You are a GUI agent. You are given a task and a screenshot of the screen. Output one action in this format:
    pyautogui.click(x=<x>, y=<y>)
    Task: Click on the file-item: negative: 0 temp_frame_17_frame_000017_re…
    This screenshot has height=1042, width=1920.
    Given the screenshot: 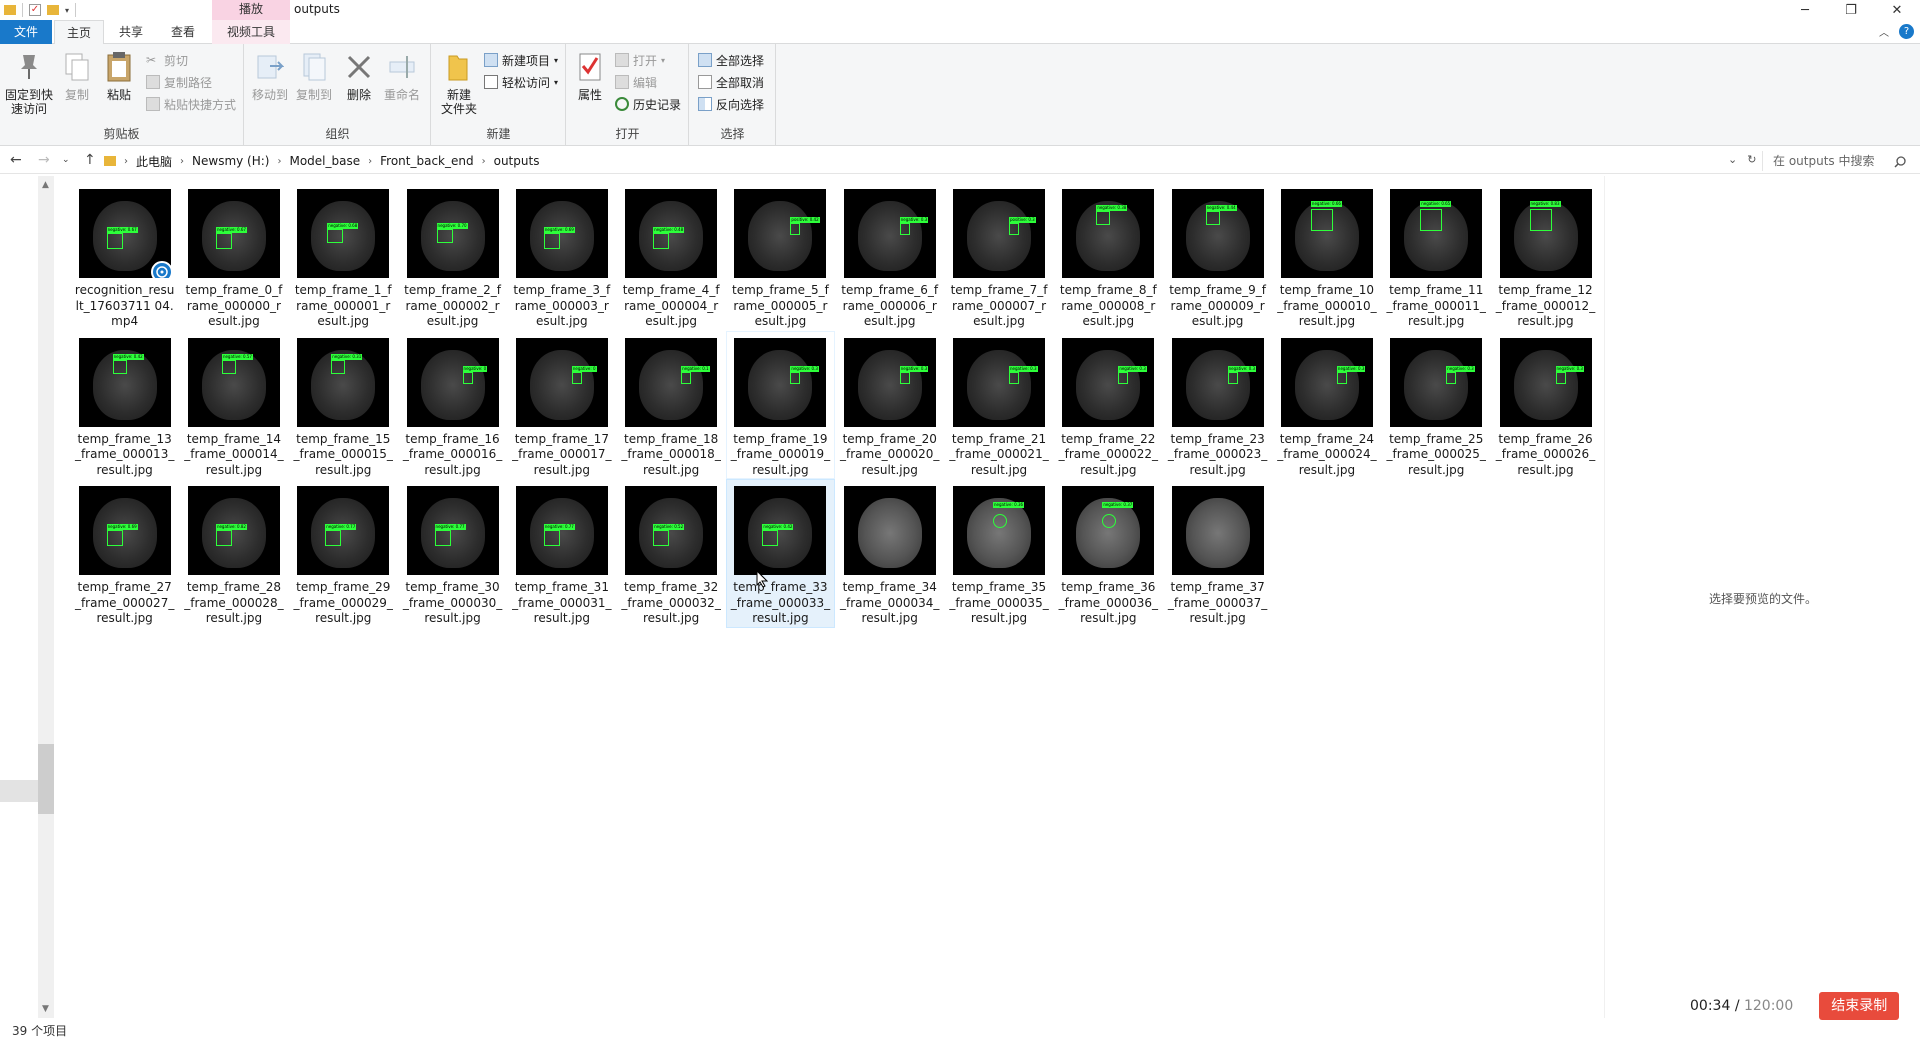 What is the action you would take?
    pyautogui.click(x=561, y=405)
    